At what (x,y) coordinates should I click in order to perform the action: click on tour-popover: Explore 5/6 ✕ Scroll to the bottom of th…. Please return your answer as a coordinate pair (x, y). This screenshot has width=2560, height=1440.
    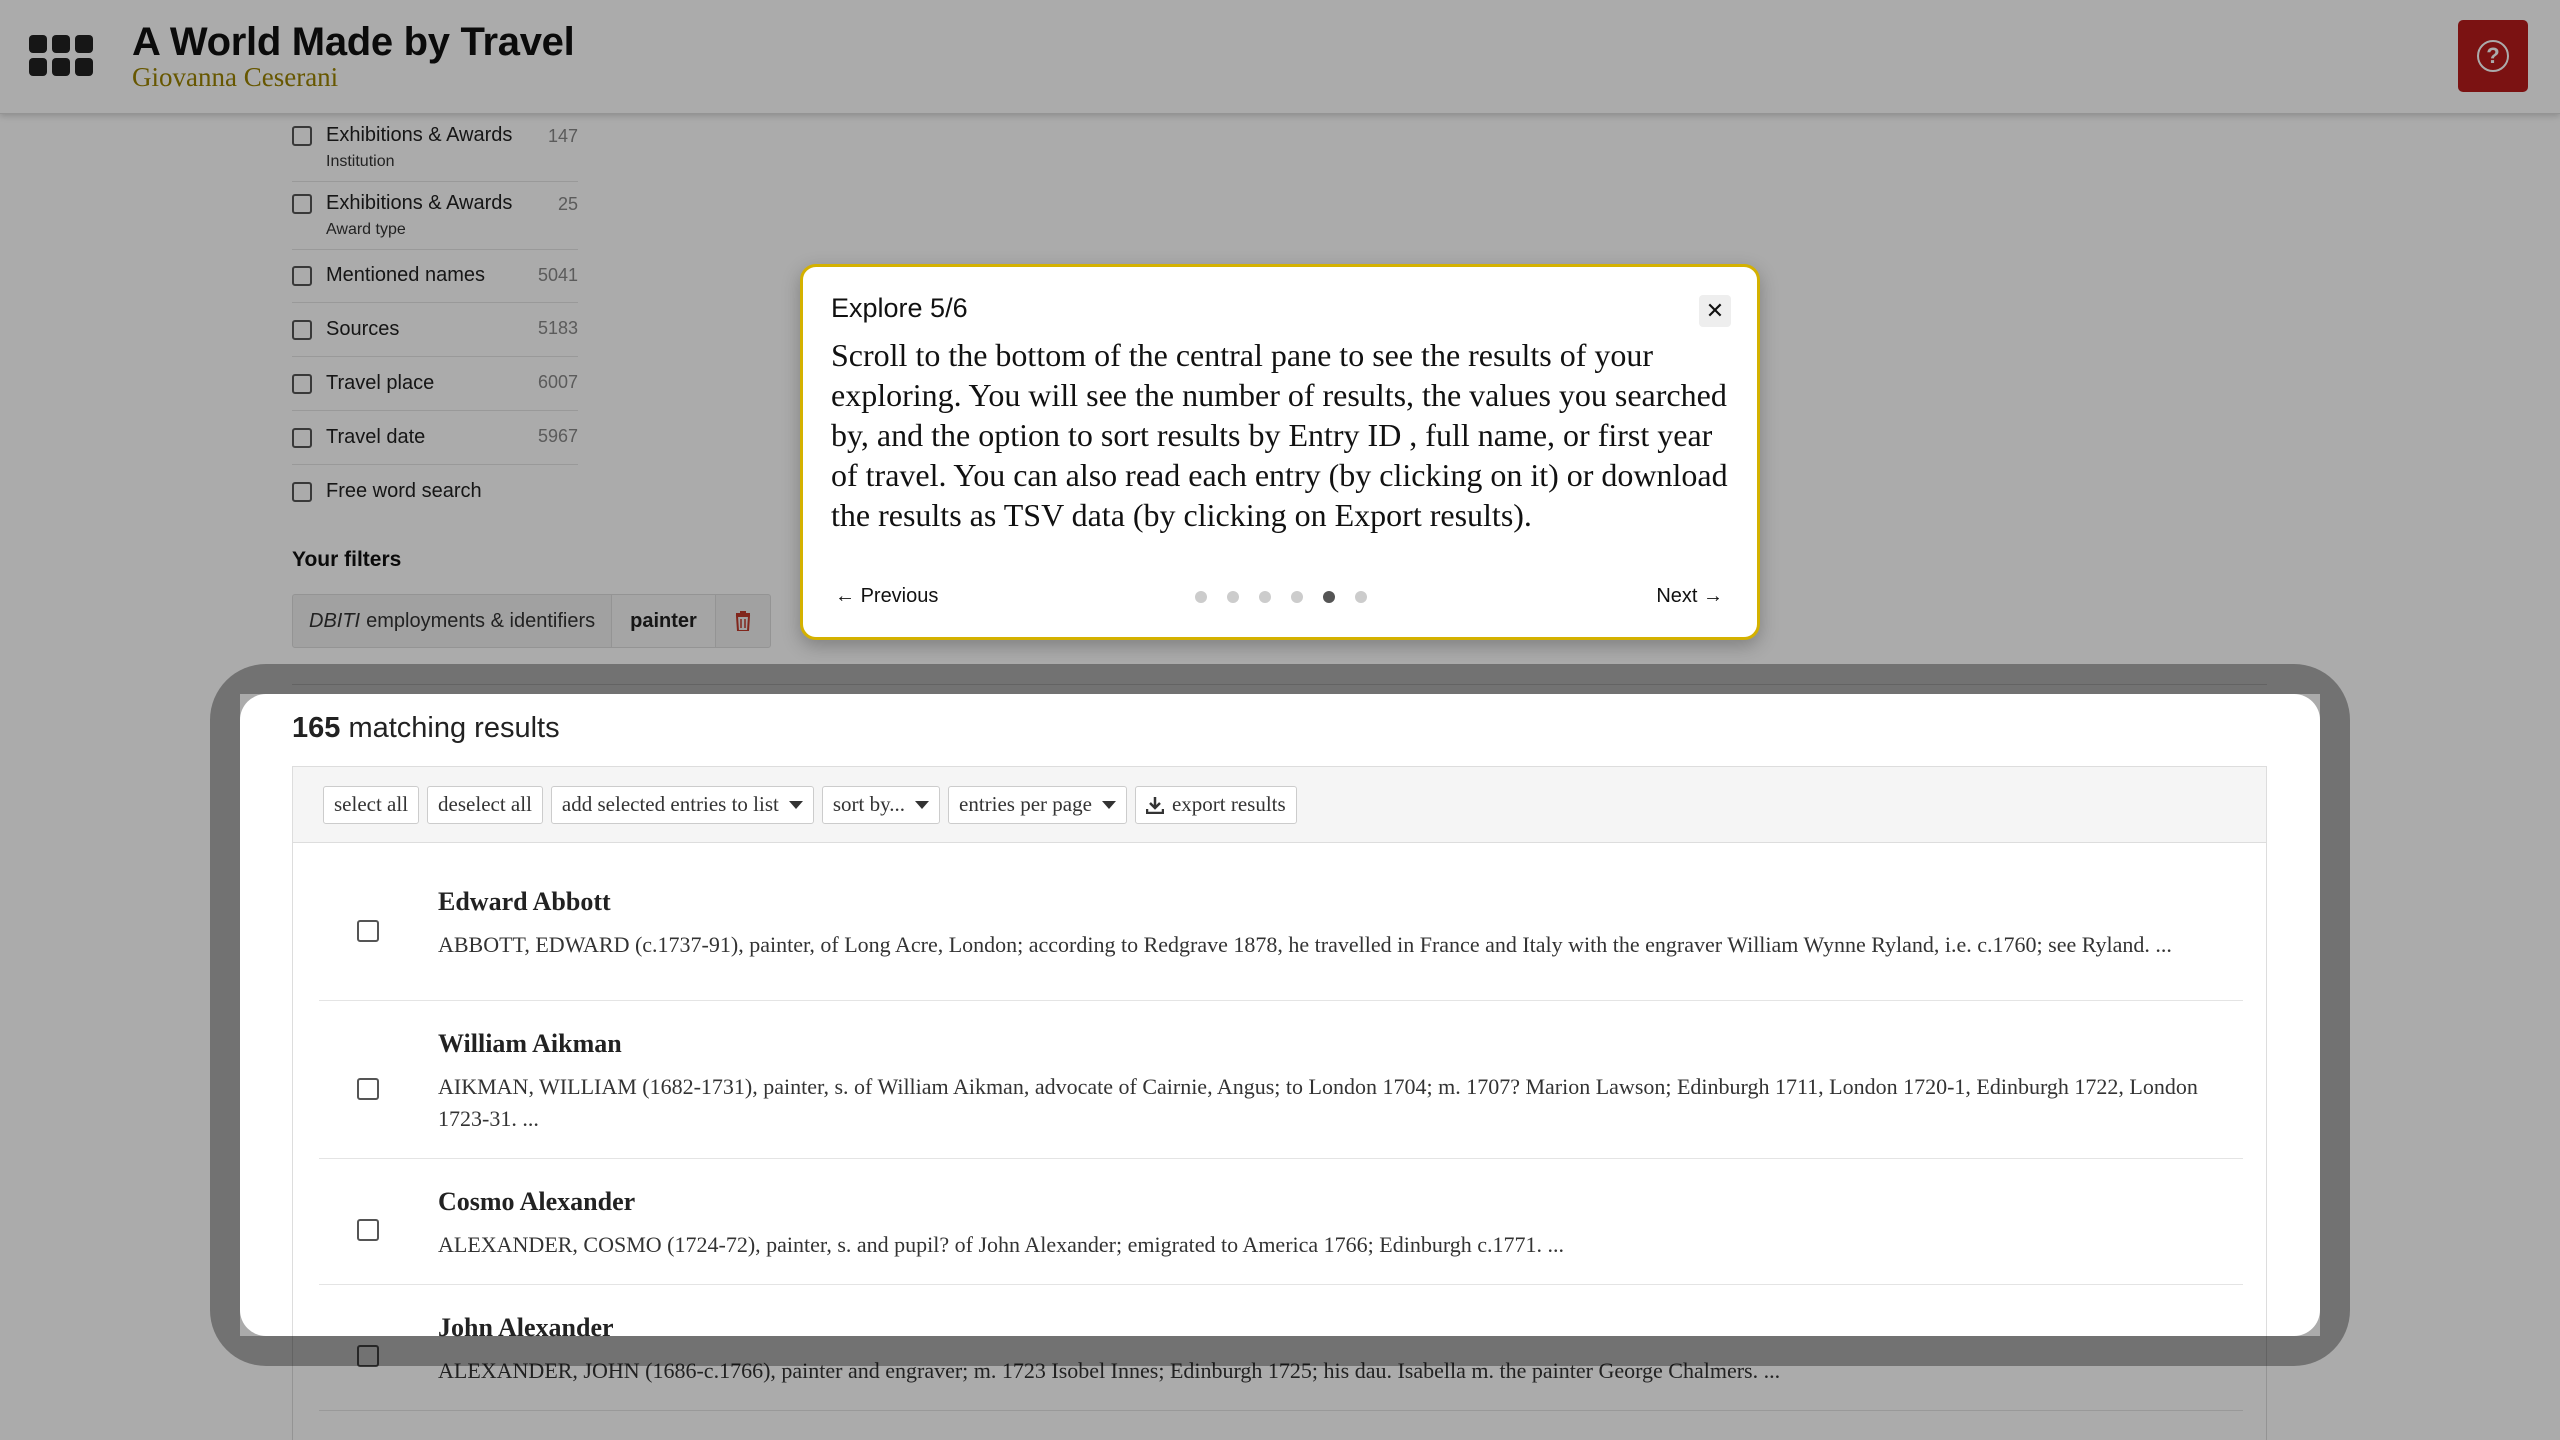
    Looking at the image, I should click on (1280, 452).